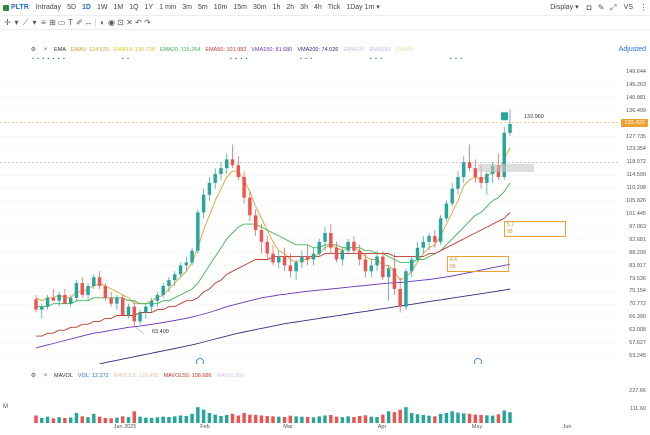  What do you see at coordinates (382, 427) in the screenshot?
I see `date-tick-label: Apr` at bounding box center [382, 427].